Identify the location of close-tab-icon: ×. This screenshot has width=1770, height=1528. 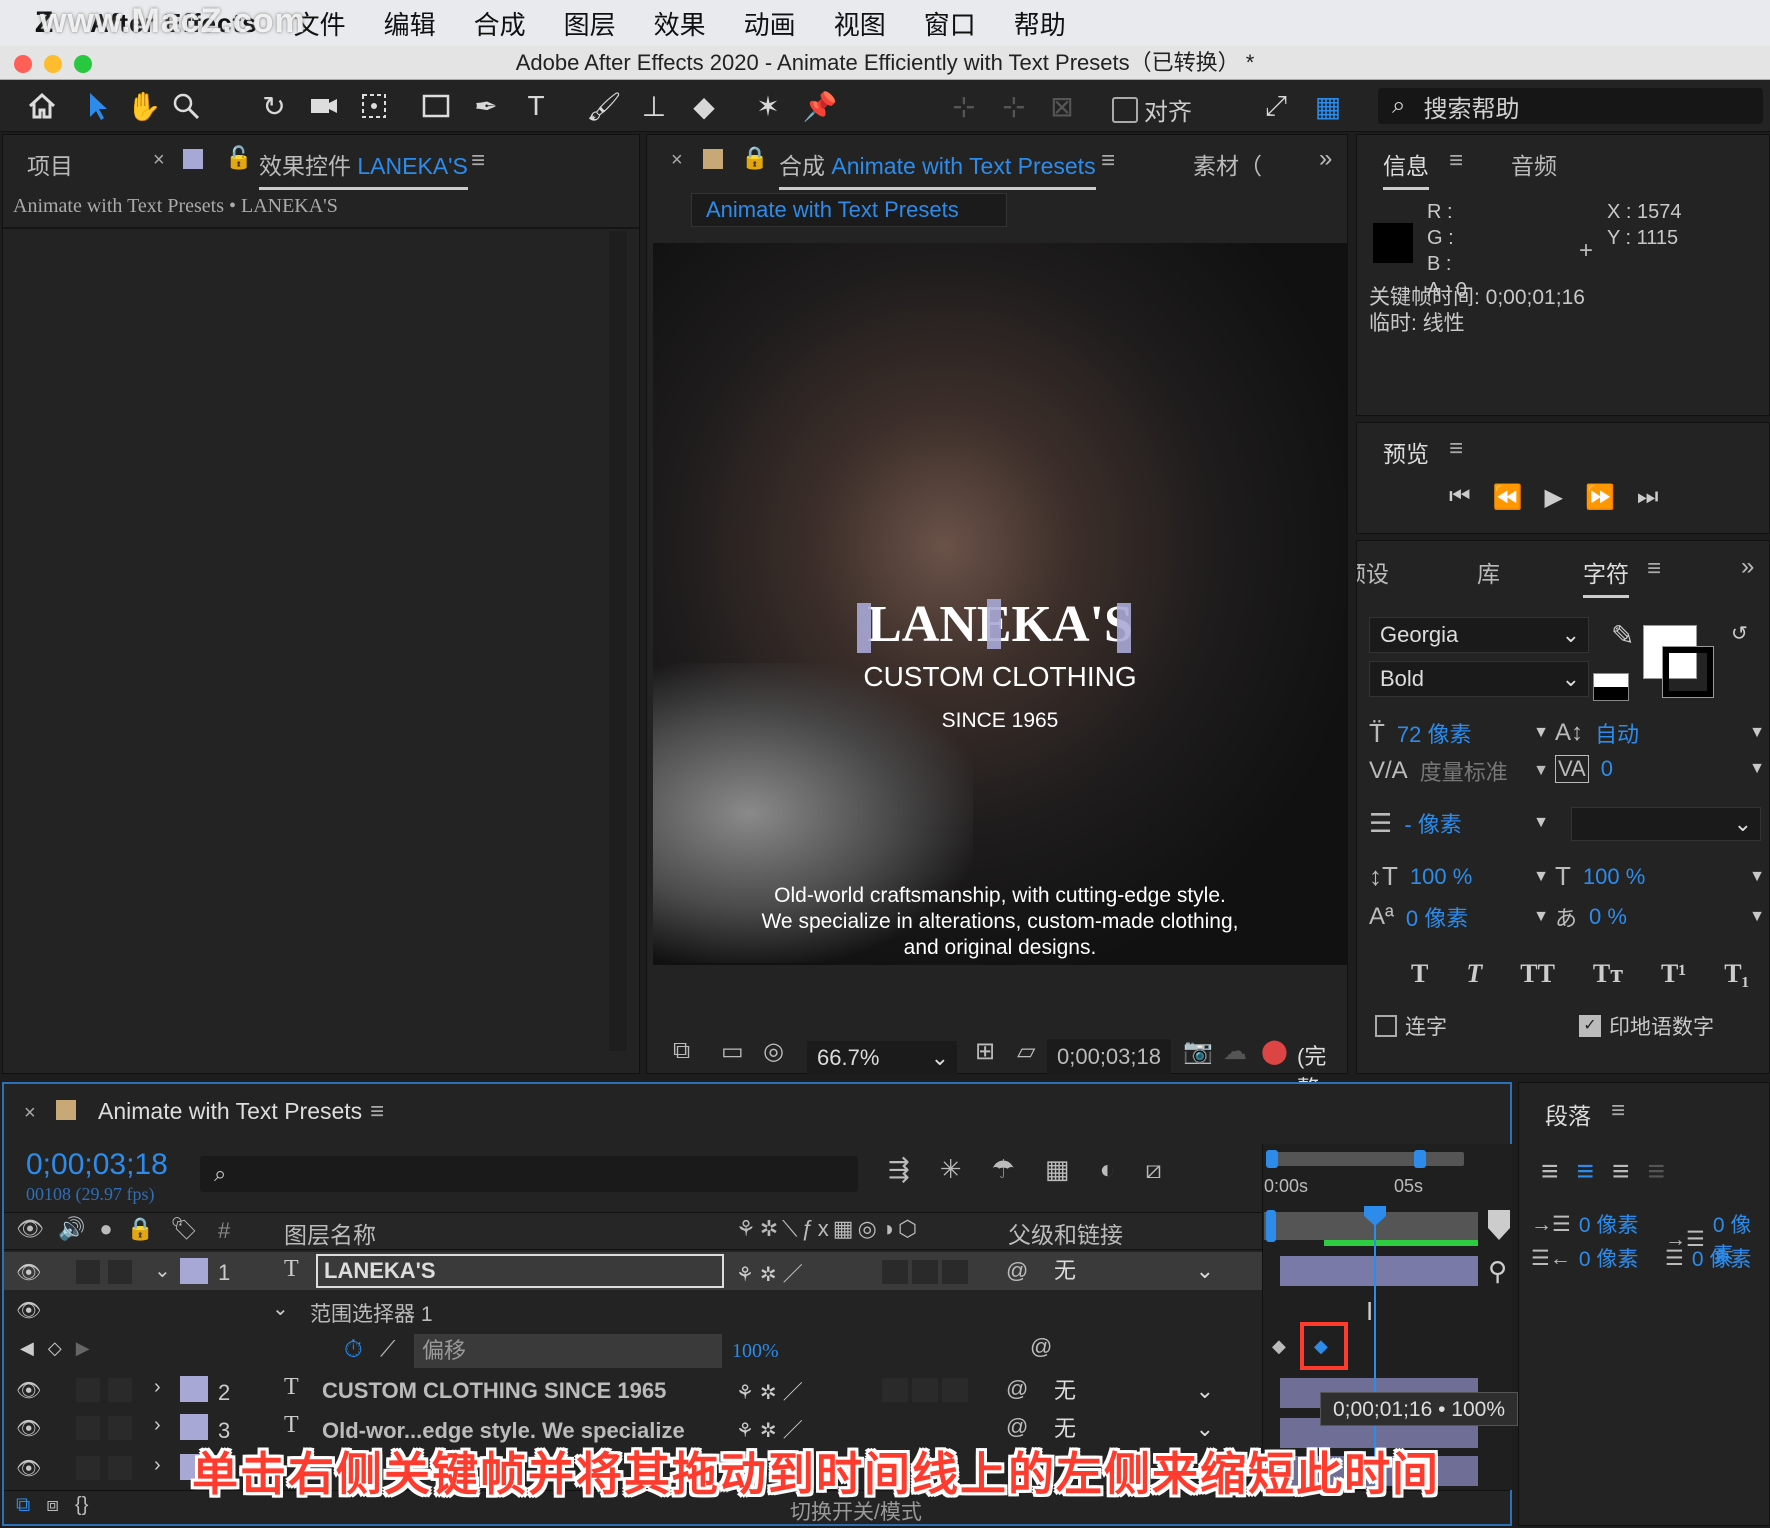
(30, 1113).